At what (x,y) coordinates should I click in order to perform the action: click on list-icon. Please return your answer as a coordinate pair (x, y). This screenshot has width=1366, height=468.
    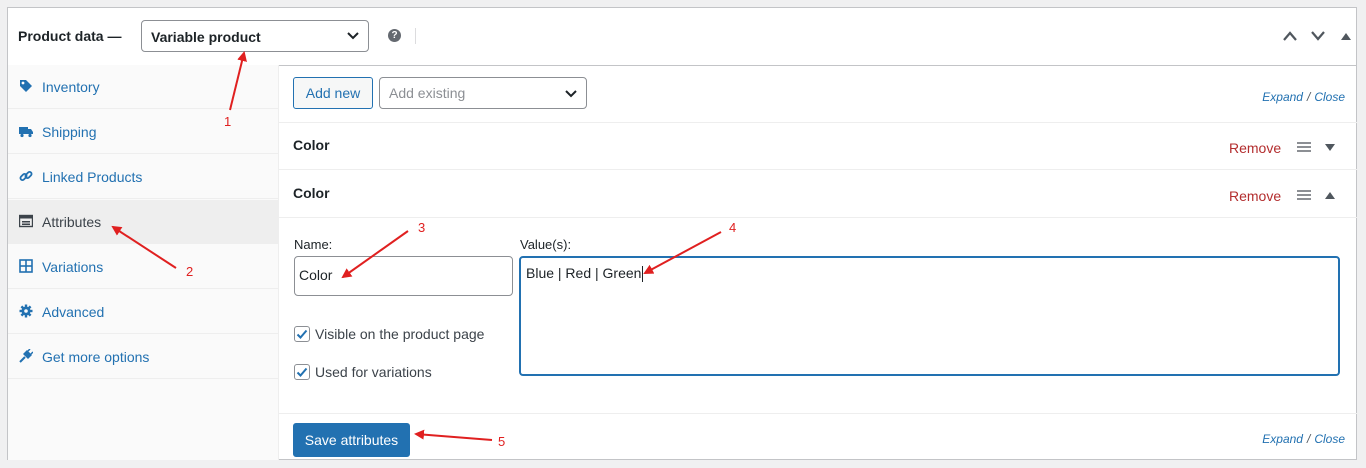
    Looking at the image, I should click on (26, 221).